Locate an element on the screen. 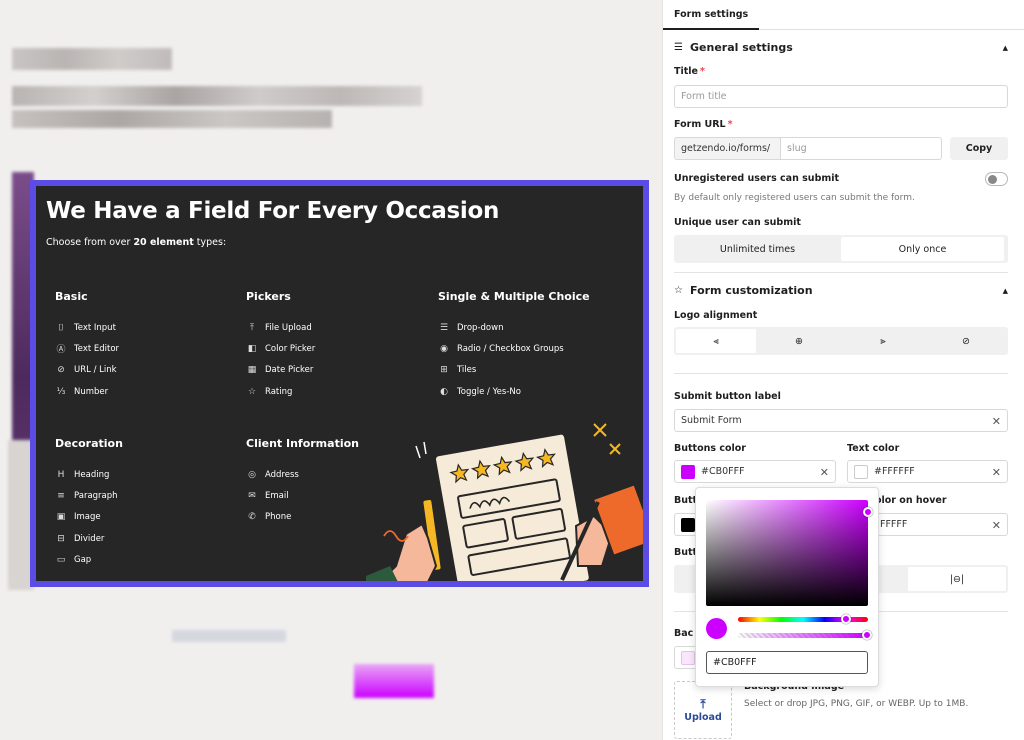  upload-dropzone: ⤒ Upload is located at coordinates (703, 710).